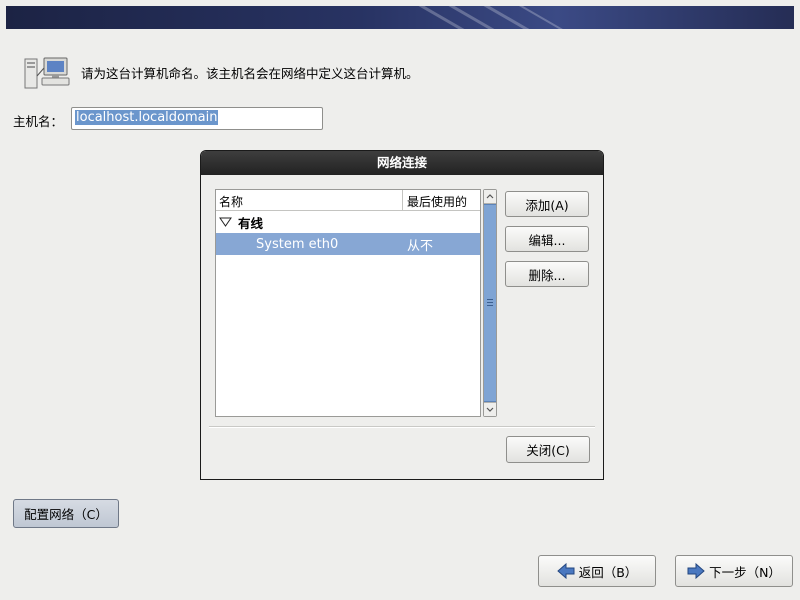 Image resolution: width=800 pixels, height=600 pixels. I want to click on dialog-separator, so click(402, 427).